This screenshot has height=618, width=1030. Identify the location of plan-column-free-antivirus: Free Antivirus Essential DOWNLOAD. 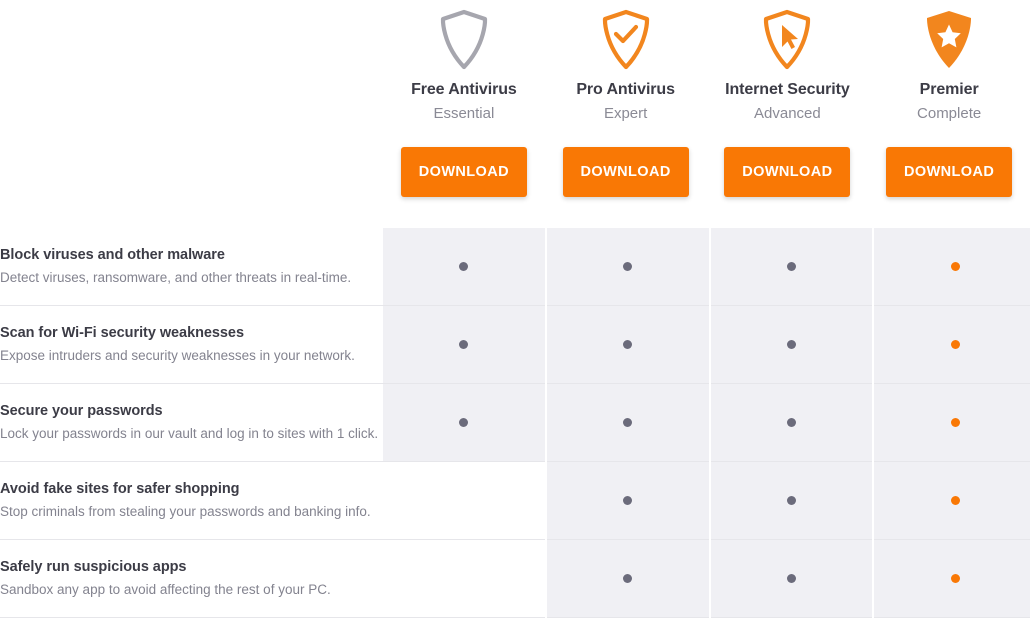
(464, 114).